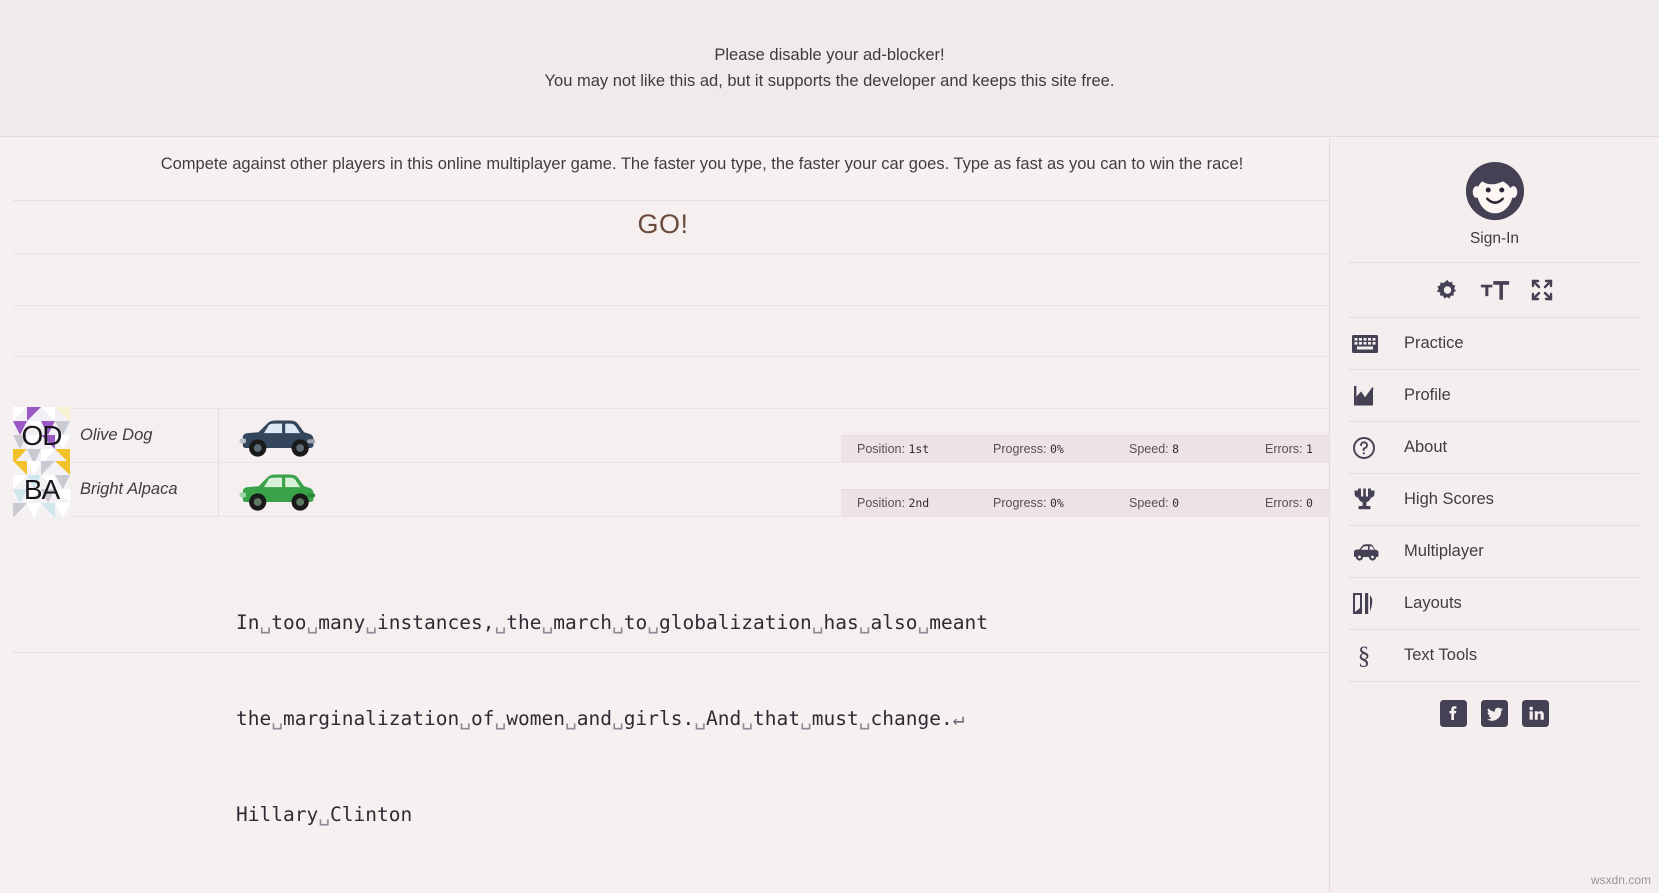 Image resolution: width=1659 pixels, height=893 pixels. I want to click on stat-speed: Speed: 0, so click(1181, 503).